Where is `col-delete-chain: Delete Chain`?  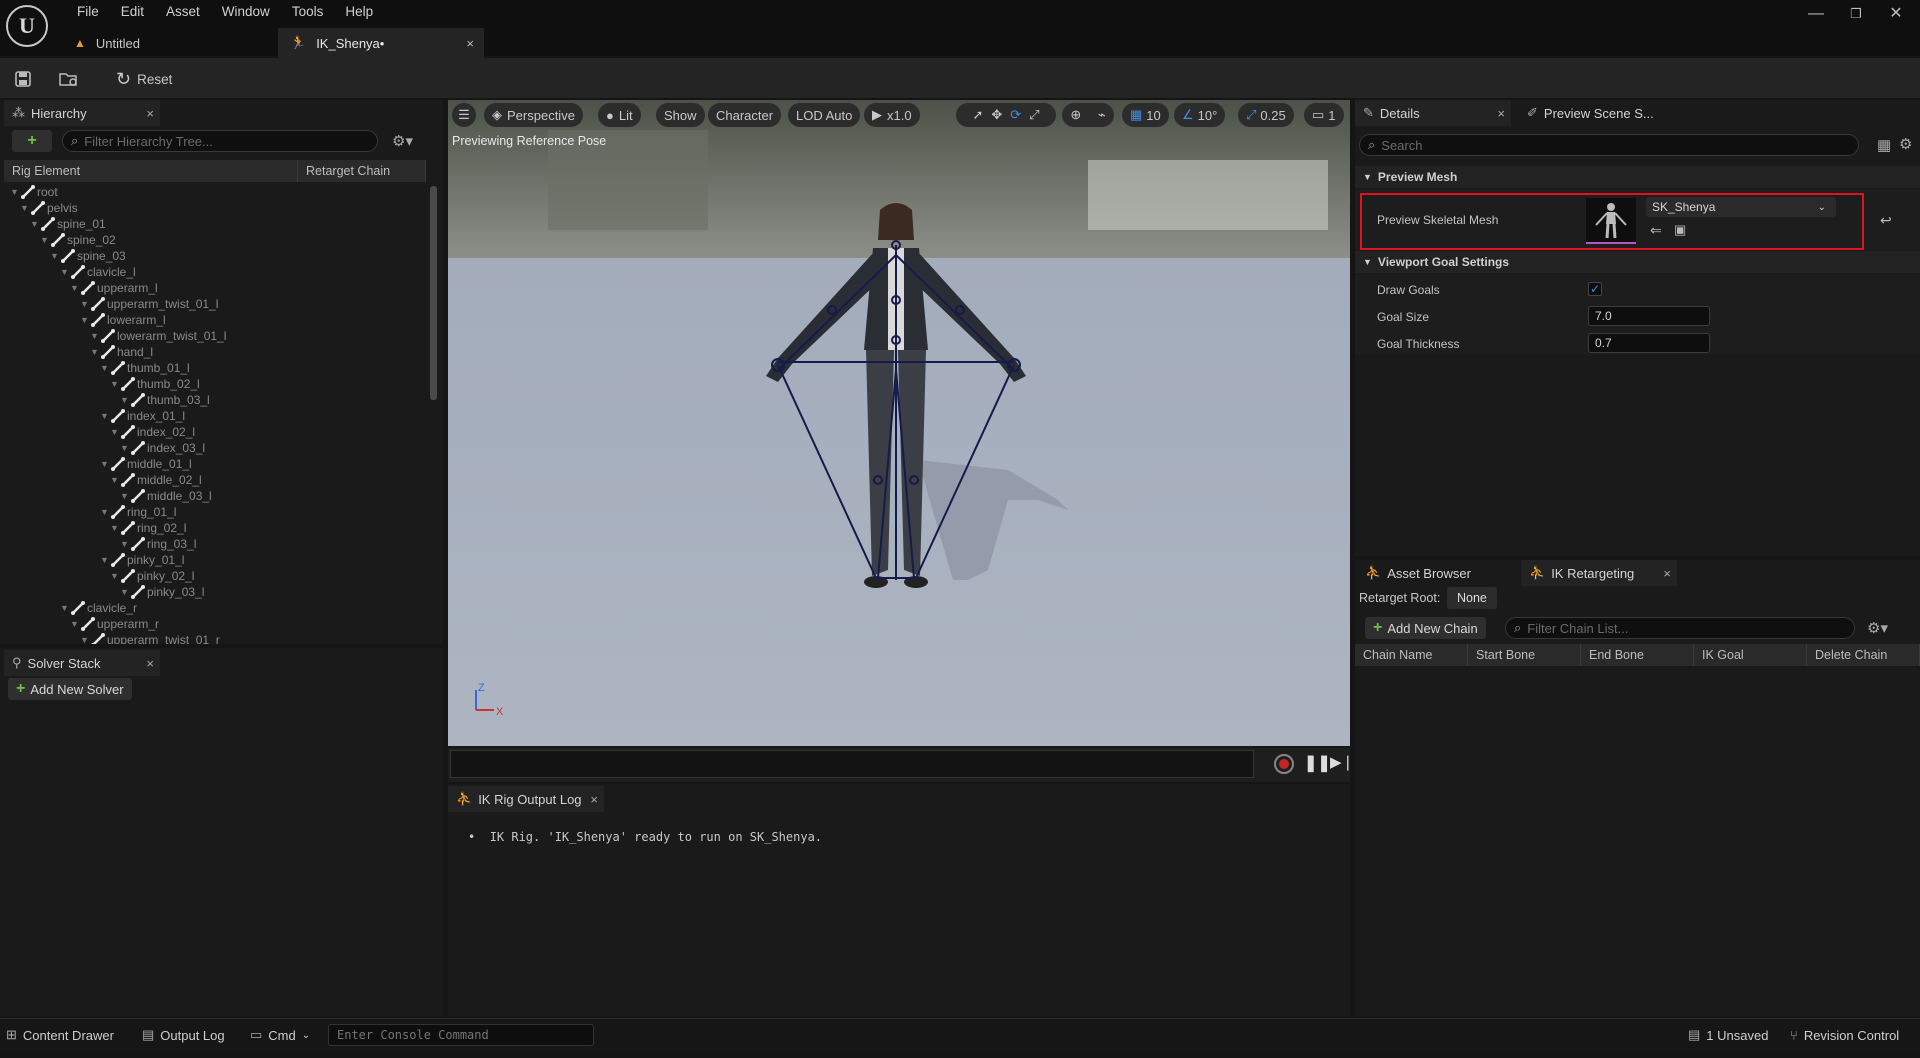 col-delete-chain: Delete Chain is located at coordinates (1863, 655).